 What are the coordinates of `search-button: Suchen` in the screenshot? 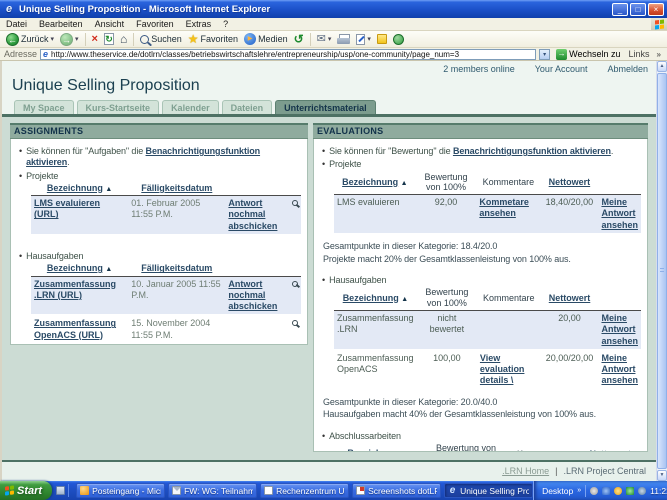 It's located at (161, 39).